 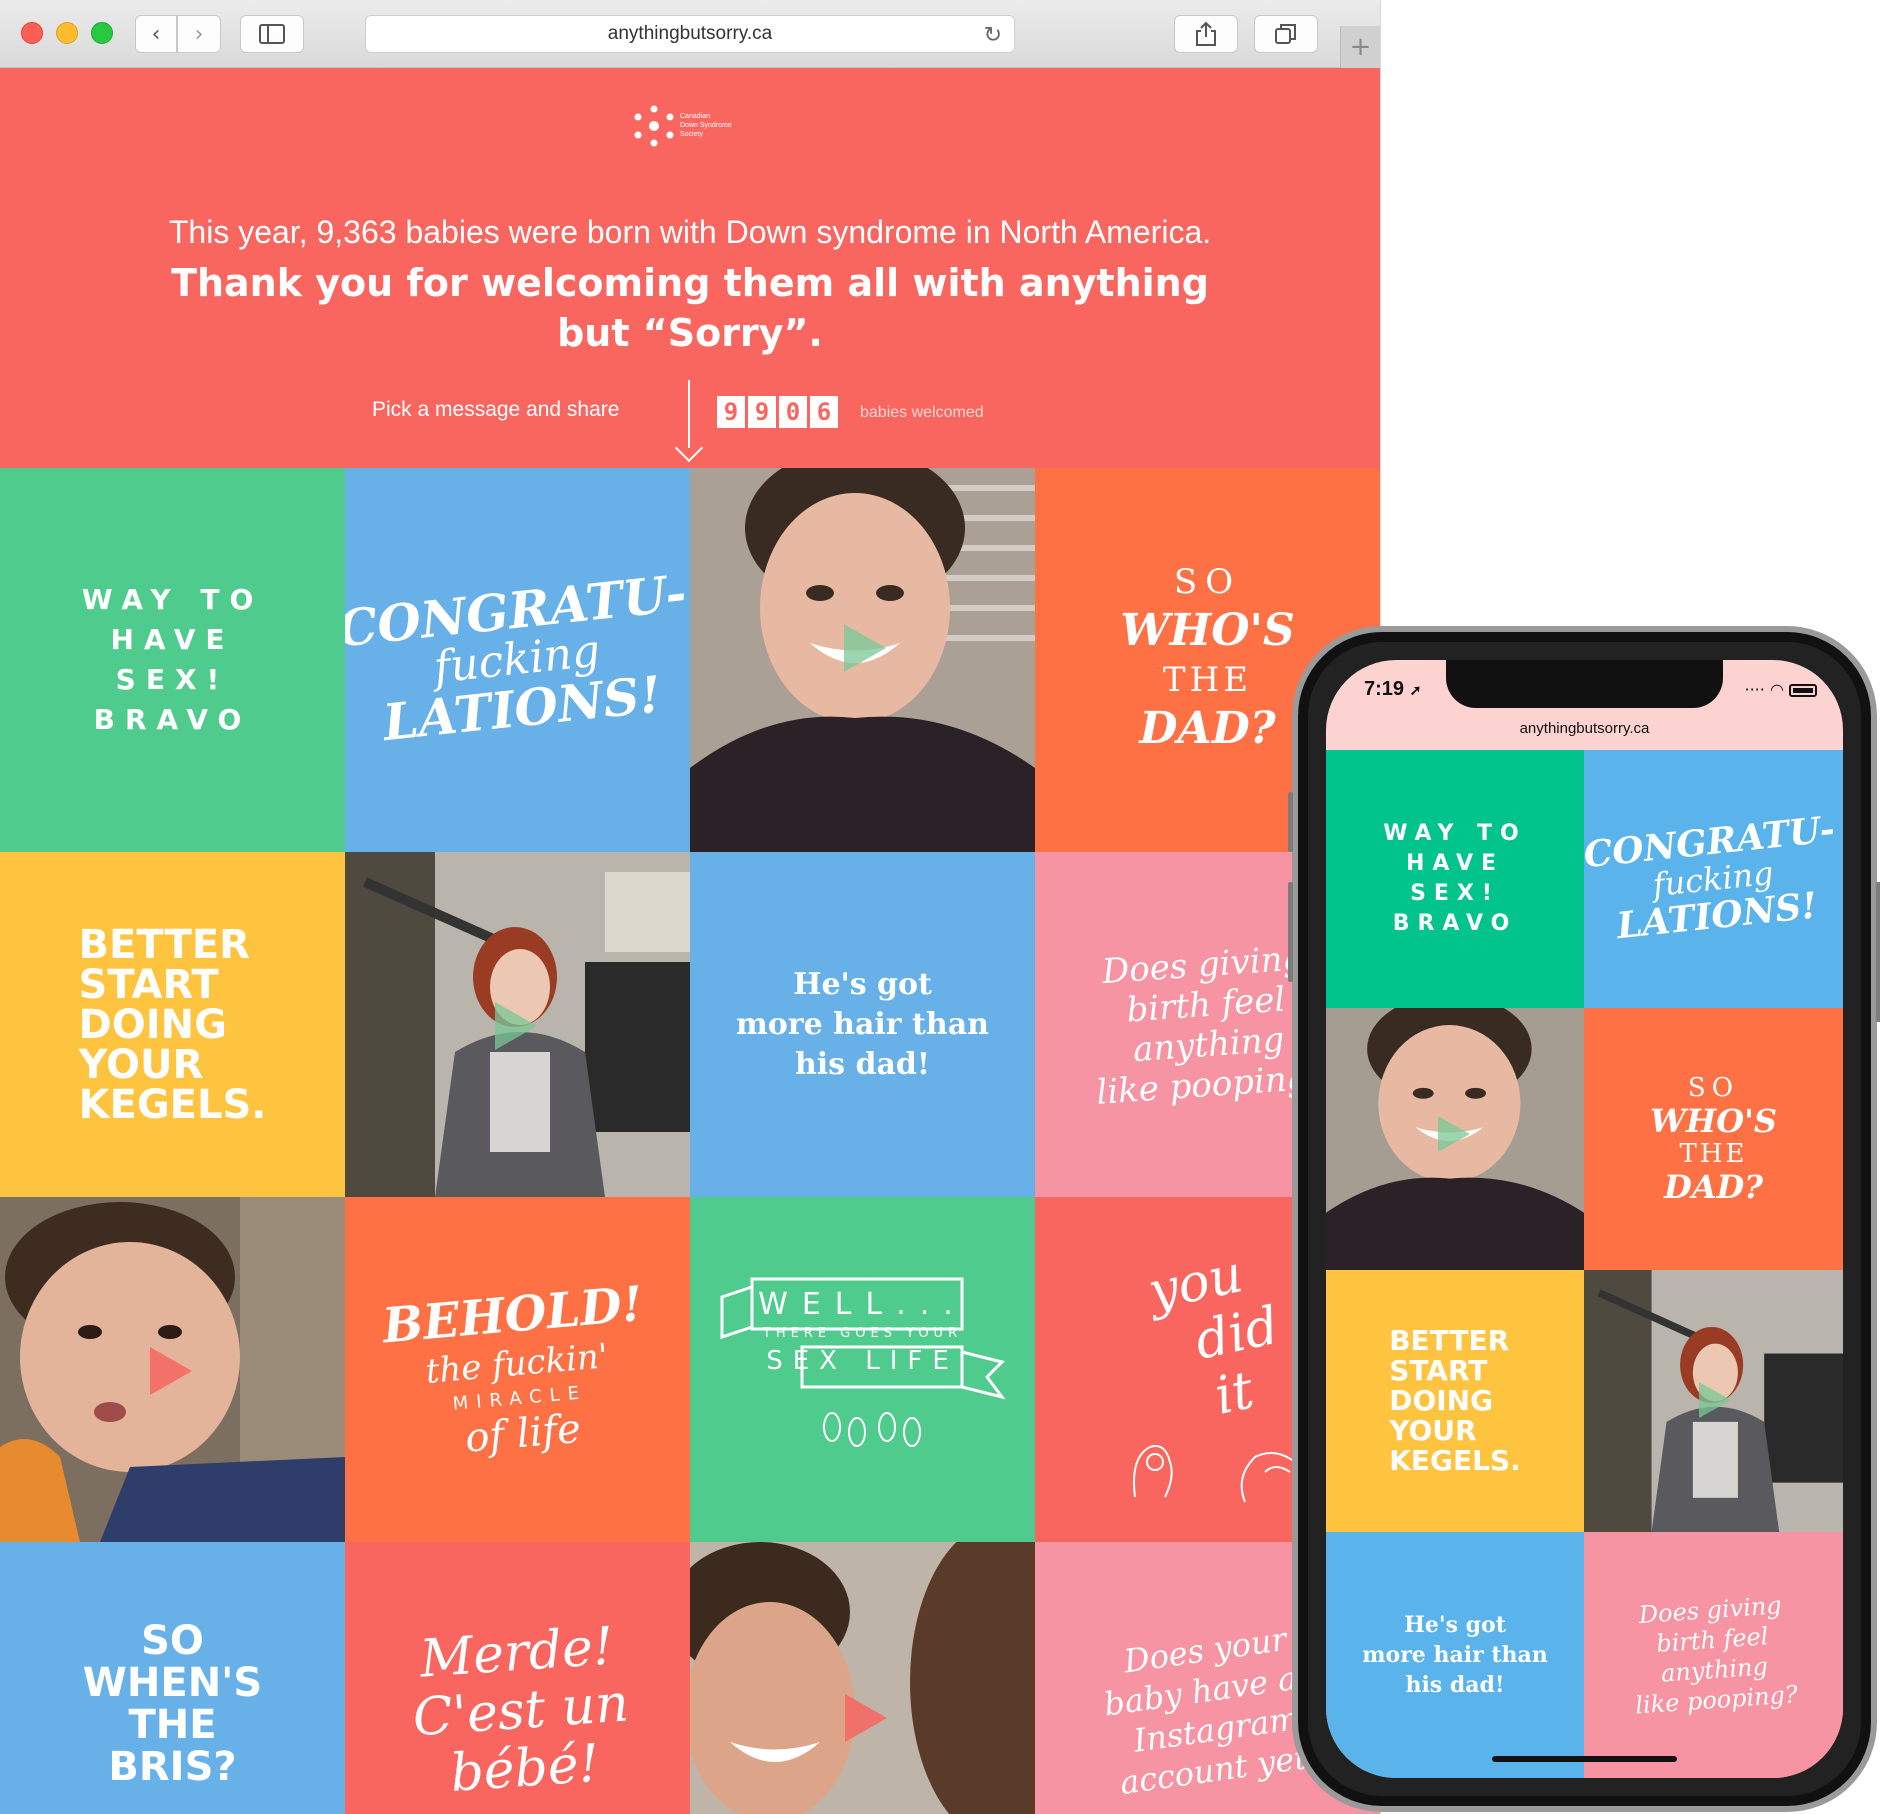 I want to click on down-arrow-head, so click(x=689, y=448).